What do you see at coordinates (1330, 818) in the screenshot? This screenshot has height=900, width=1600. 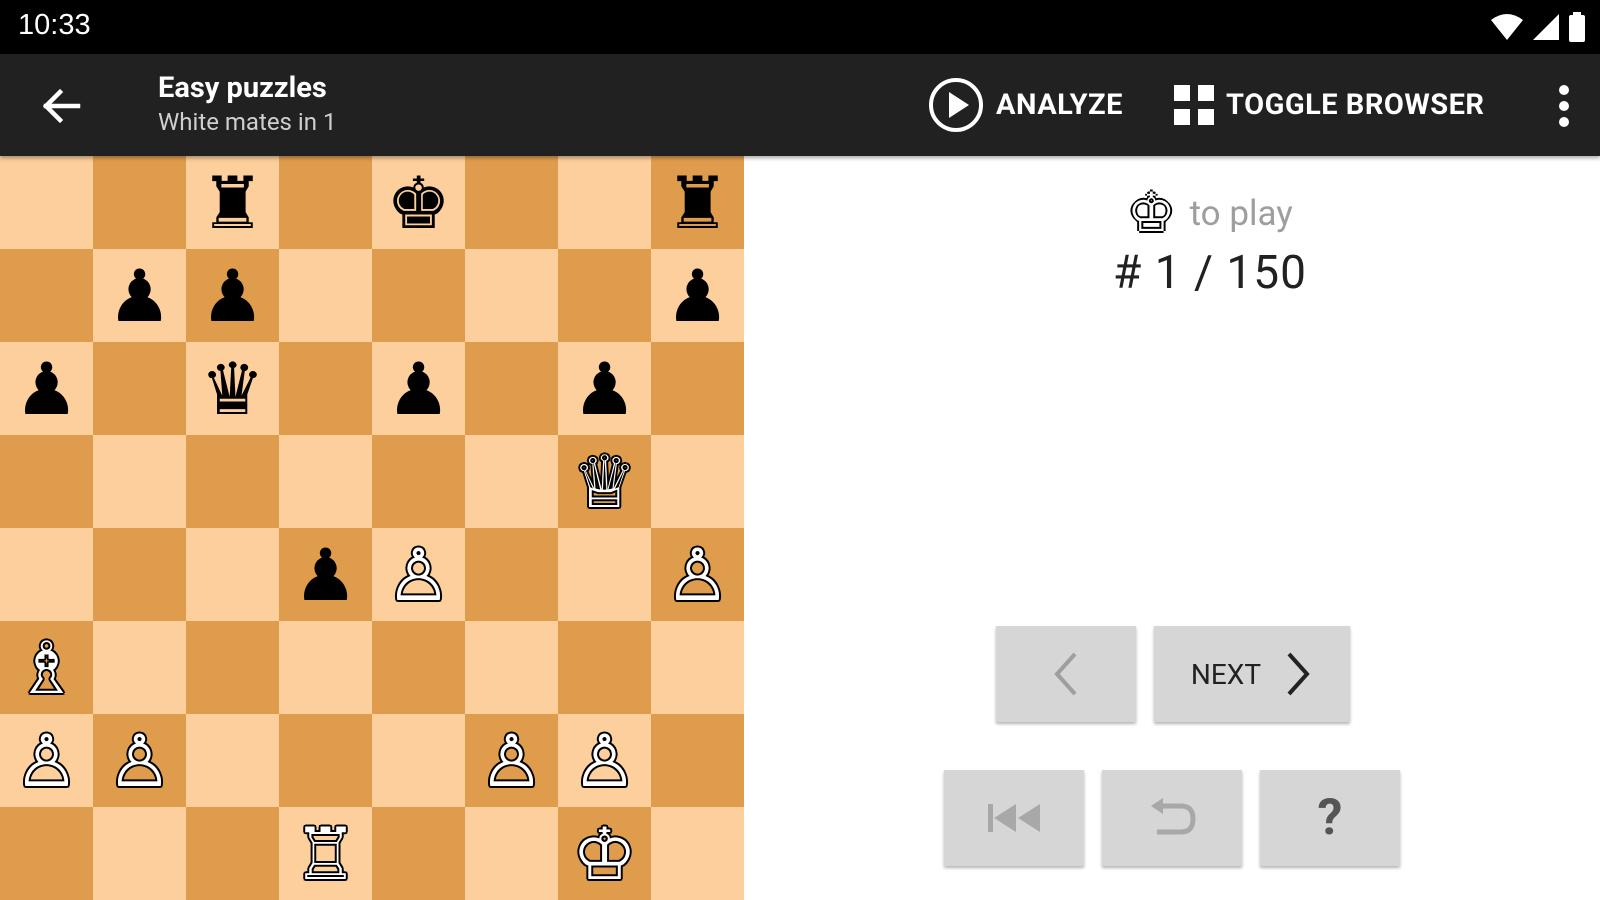 I see `hint-button: ?` at bounding box center [1330, 818].